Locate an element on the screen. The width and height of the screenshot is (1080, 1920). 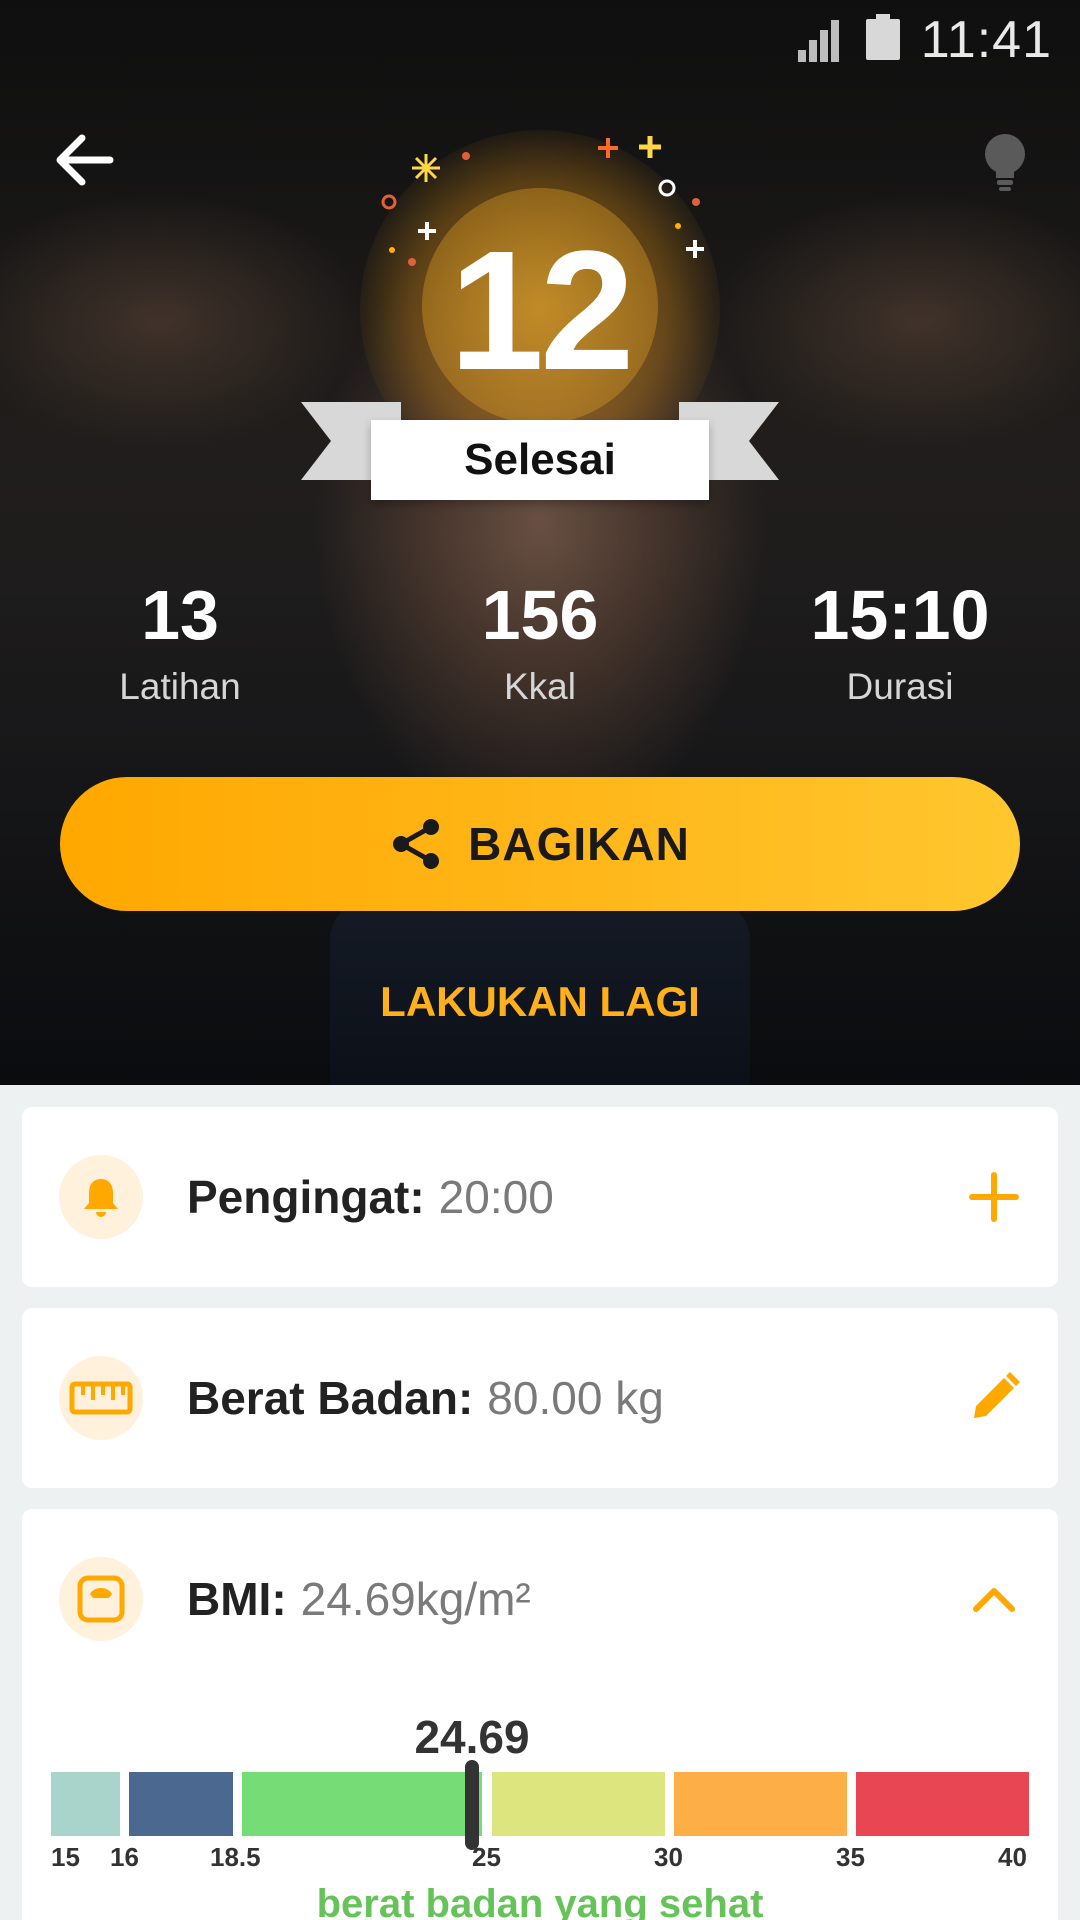
stat-value: 15:10 is located at coordinates (900, 615).